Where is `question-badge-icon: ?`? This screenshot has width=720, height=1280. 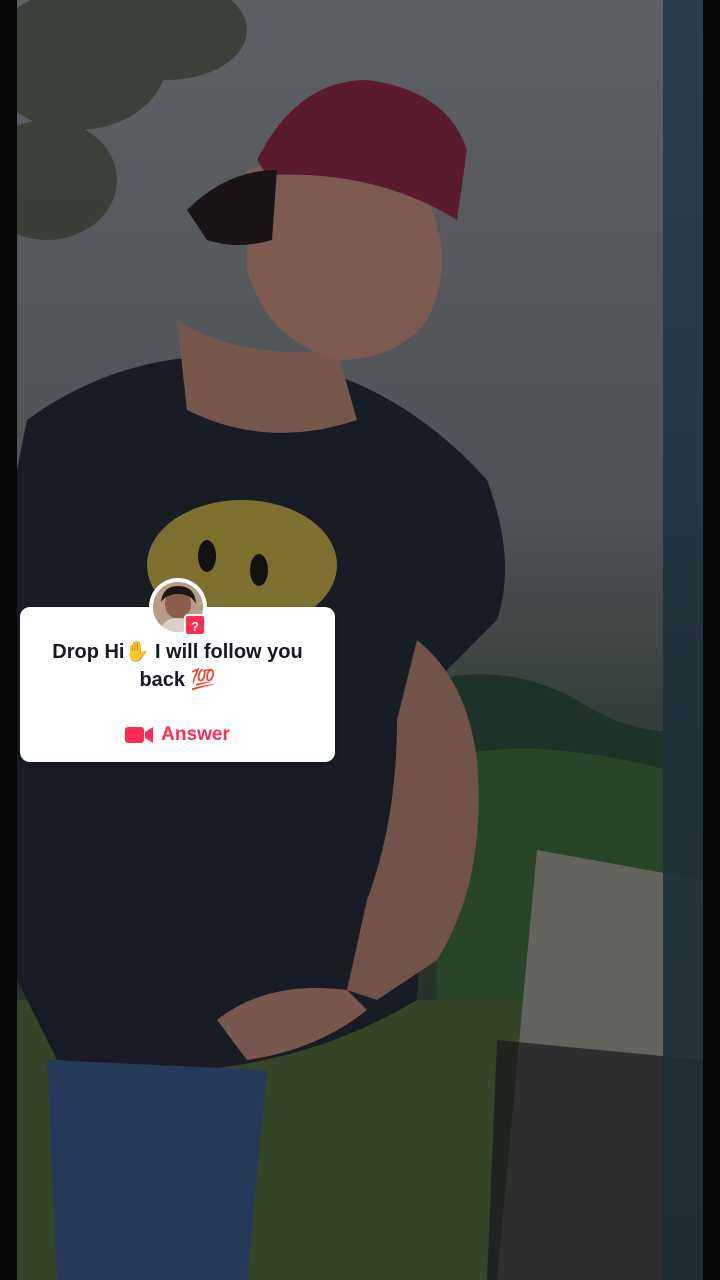 question-badge-icon: ? is located at coordinates (195, 625).